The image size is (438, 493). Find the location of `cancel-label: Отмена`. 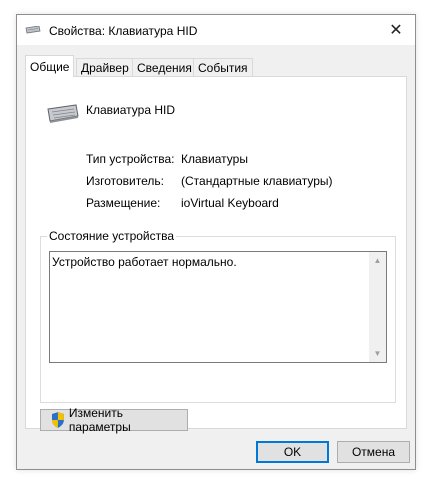

cancel-label: Отмена is located at coordinates (373, 452).